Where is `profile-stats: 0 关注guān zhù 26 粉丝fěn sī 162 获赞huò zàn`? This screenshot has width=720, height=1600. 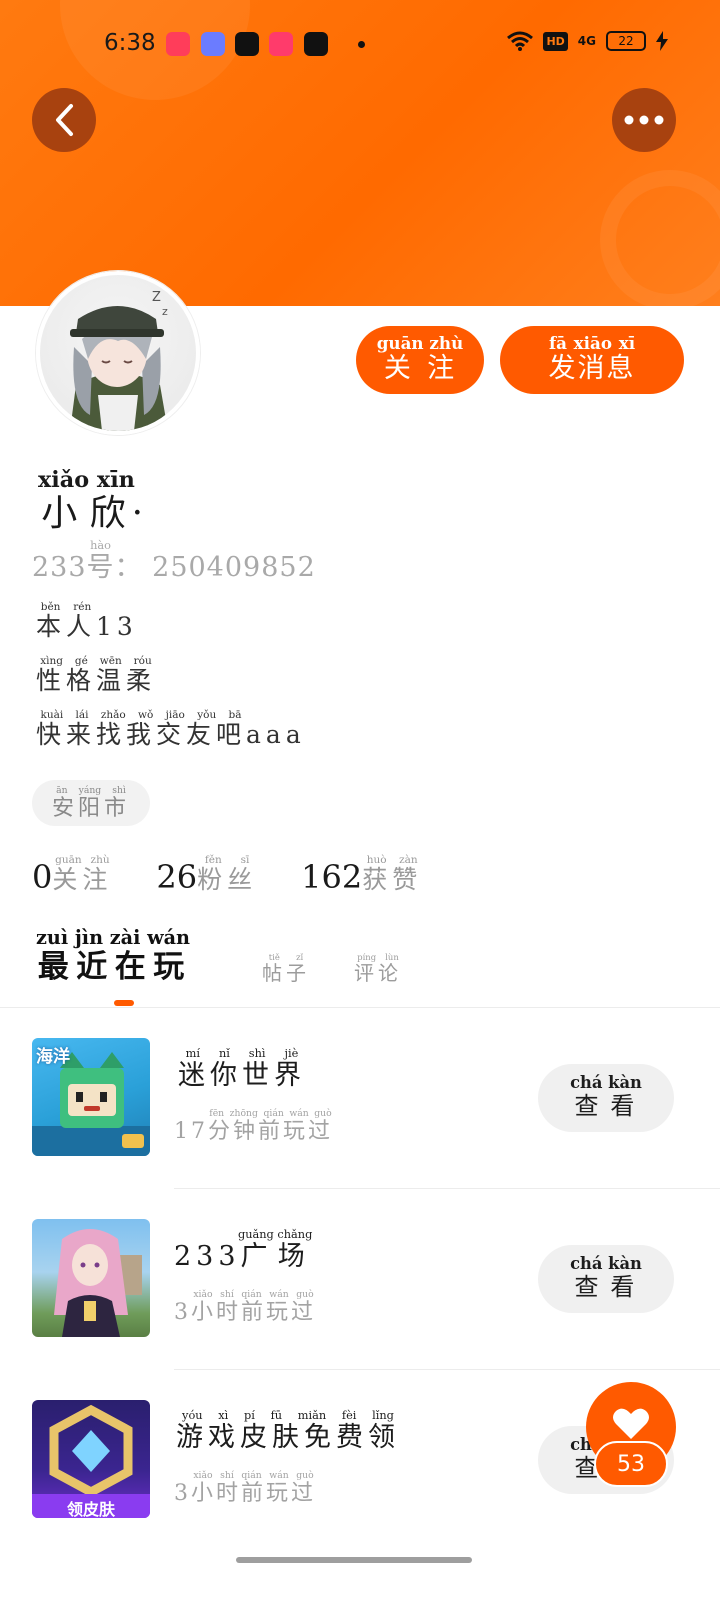
profile-stats: 0 关注guān zhù 26 粉丝fěn sī 162 获赞huò zàn is located at coordinates (227, 875).